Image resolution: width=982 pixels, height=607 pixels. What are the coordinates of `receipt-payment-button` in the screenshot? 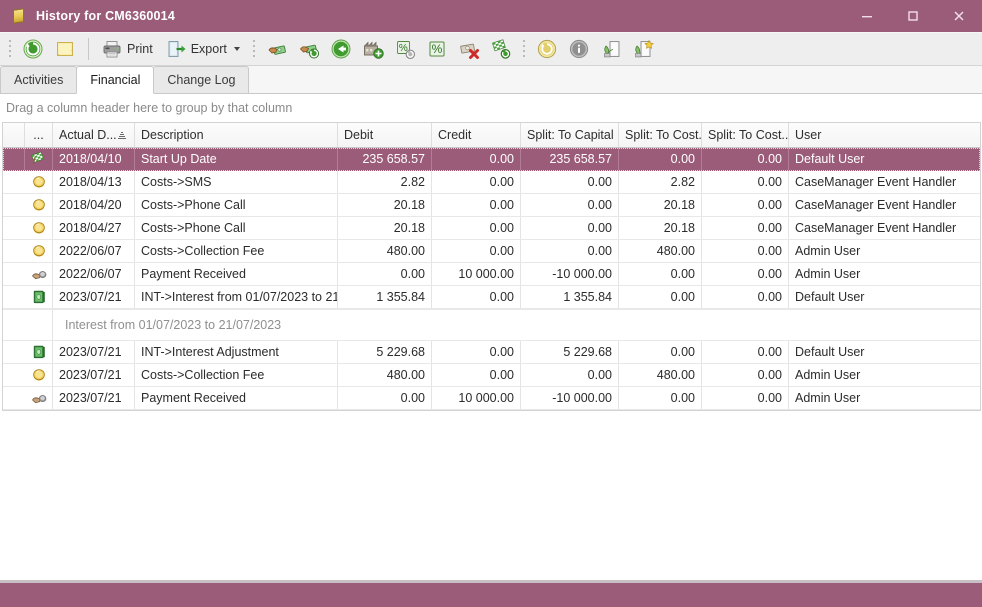 It's located at (277, 49).